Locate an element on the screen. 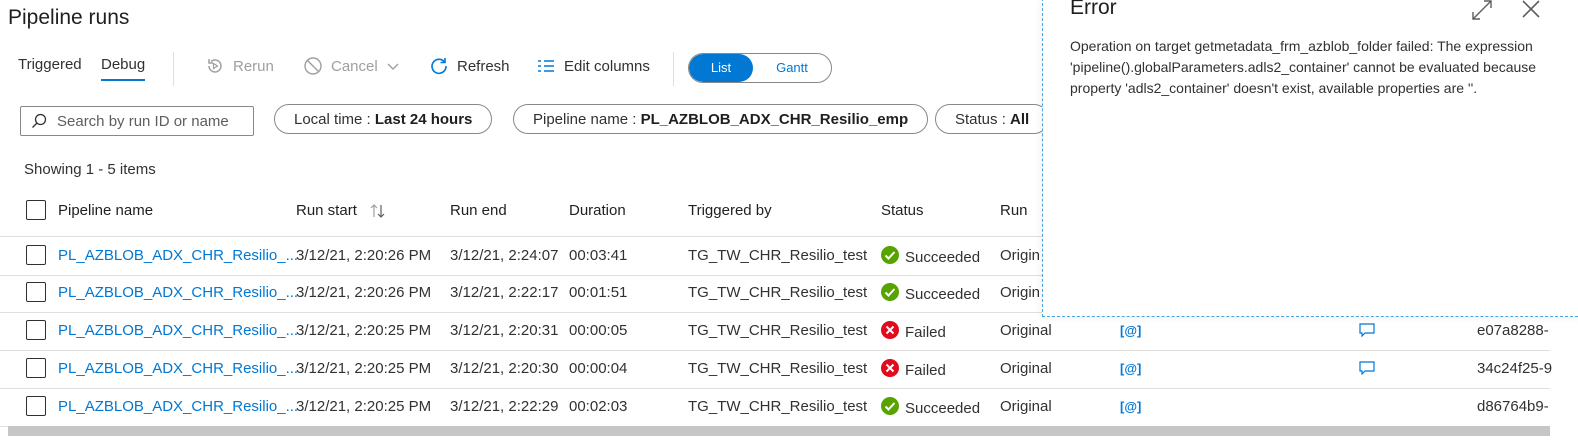 The image size is (1578, 445). run-end-cell: 3/12/21, 2:24:07 is located at coordinates (504, 255).